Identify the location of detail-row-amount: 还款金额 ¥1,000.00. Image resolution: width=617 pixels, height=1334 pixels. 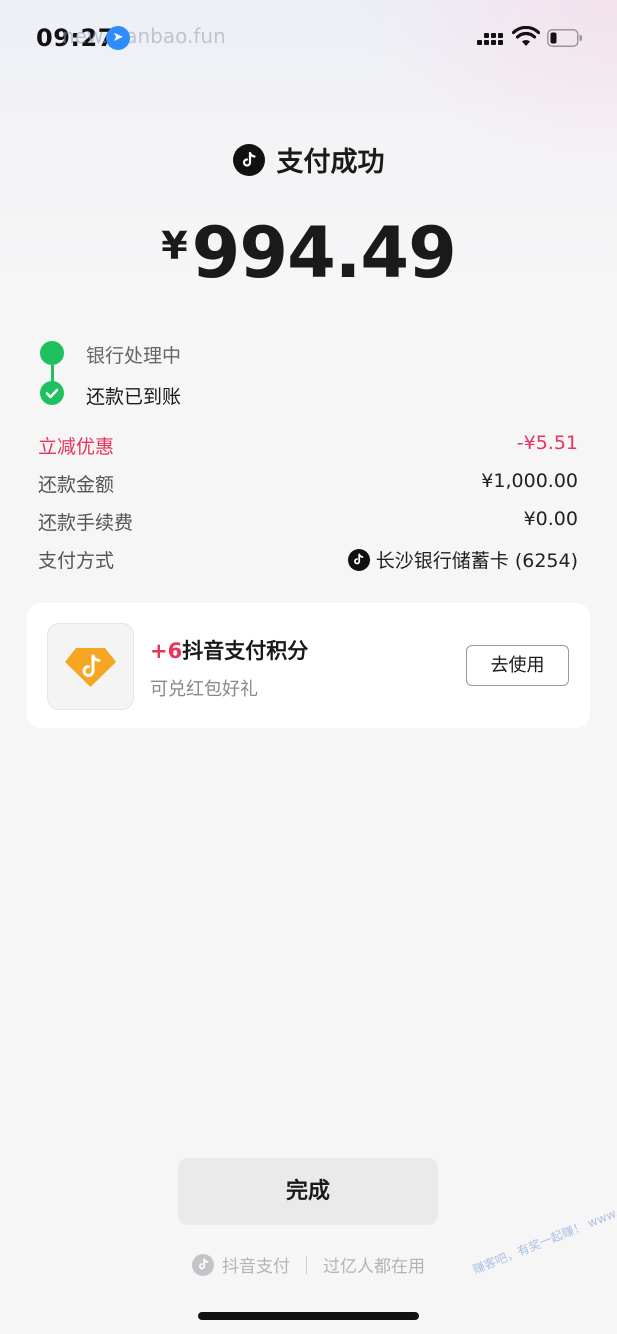
(308, 485).